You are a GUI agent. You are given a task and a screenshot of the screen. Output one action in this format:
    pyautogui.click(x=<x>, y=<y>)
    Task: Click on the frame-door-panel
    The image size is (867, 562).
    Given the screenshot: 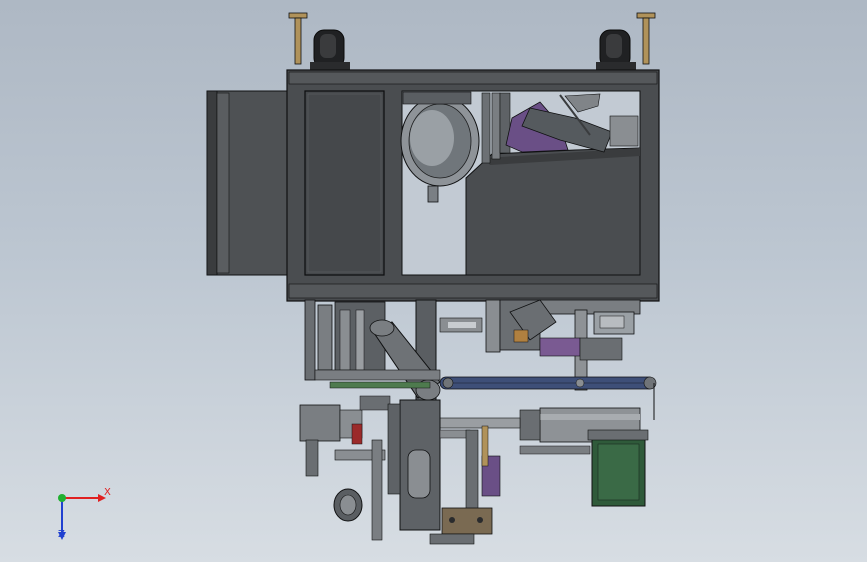 What is the action you would take?
    pyautogui.click(x=344, y=183)
    